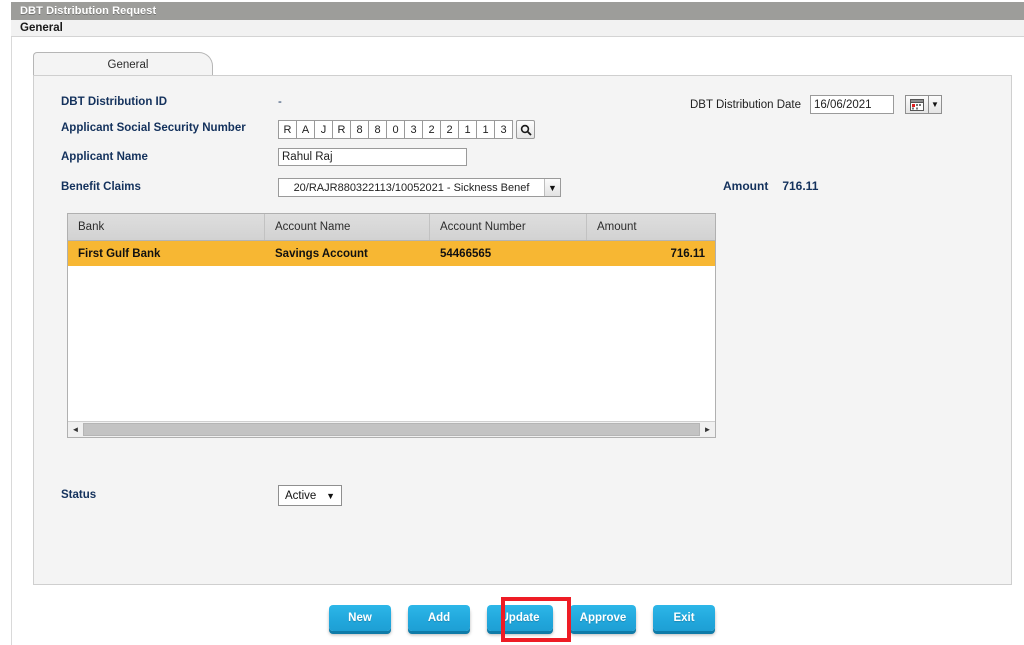  I want to click on menu-item-general: General, so click(41, 28).